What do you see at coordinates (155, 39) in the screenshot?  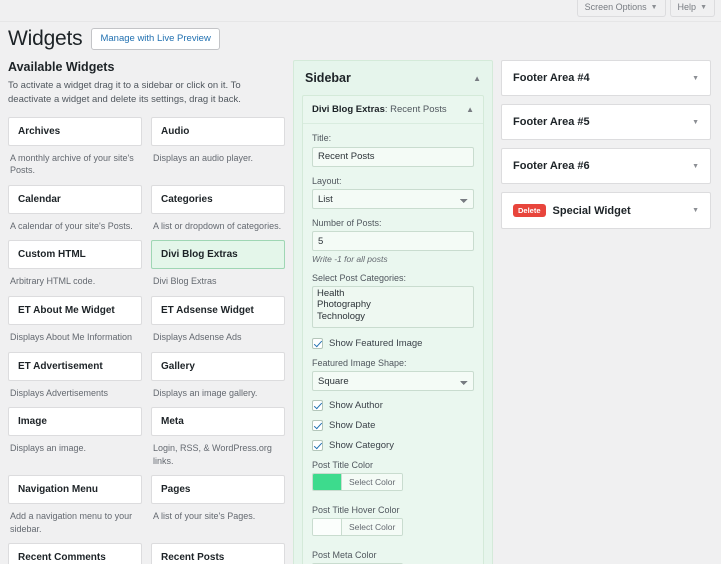 I see `manage-with-live-preview-button: Manage with Live Preview` at bounding box center [155, 39].